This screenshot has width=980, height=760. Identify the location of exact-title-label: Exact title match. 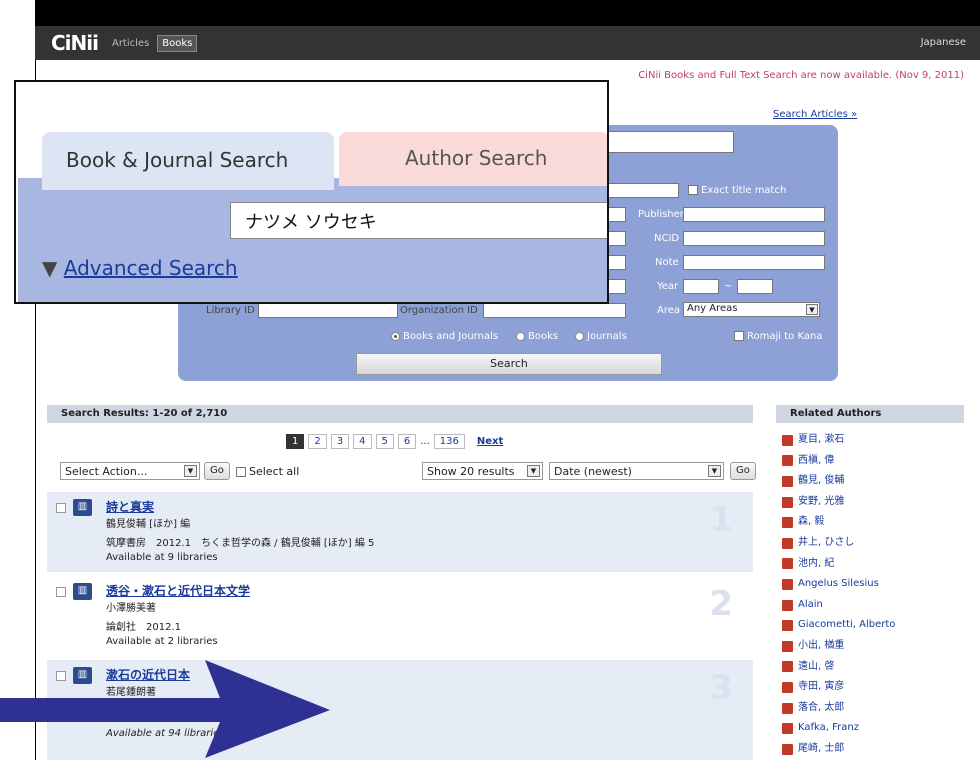
(744, 190).